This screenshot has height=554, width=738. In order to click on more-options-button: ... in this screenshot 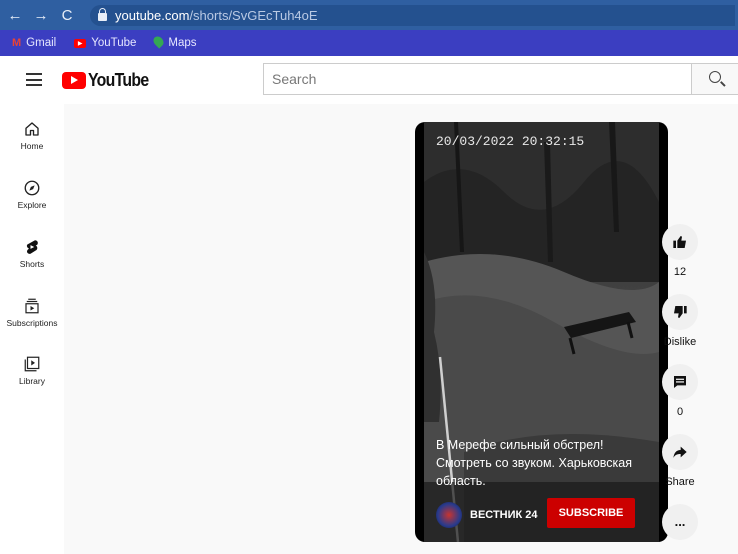, I will do `click(680, 522)`.